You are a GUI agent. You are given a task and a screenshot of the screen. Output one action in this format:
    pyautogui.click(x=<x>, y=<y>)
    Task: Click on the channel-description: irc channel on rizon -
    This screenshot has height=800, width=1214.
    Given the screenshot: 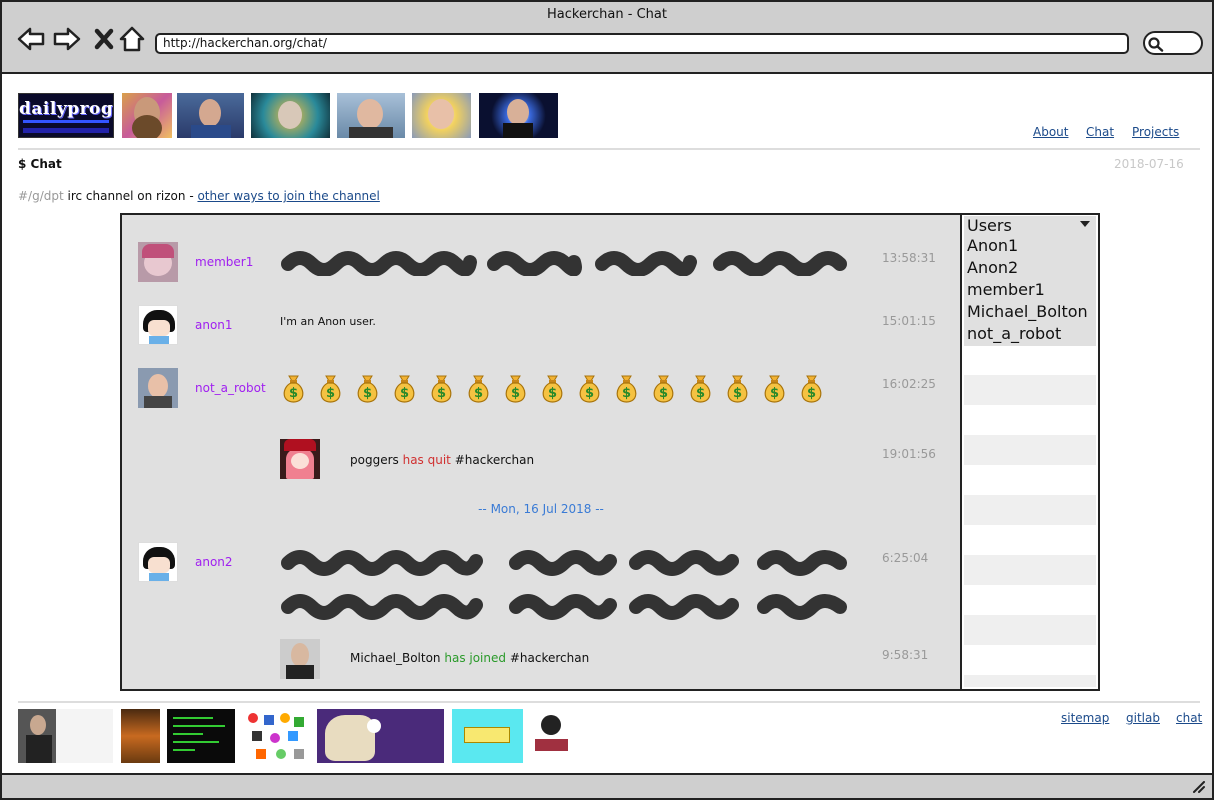 What is the action you would take?
    pyautogui.click(x=130, y=196)
    